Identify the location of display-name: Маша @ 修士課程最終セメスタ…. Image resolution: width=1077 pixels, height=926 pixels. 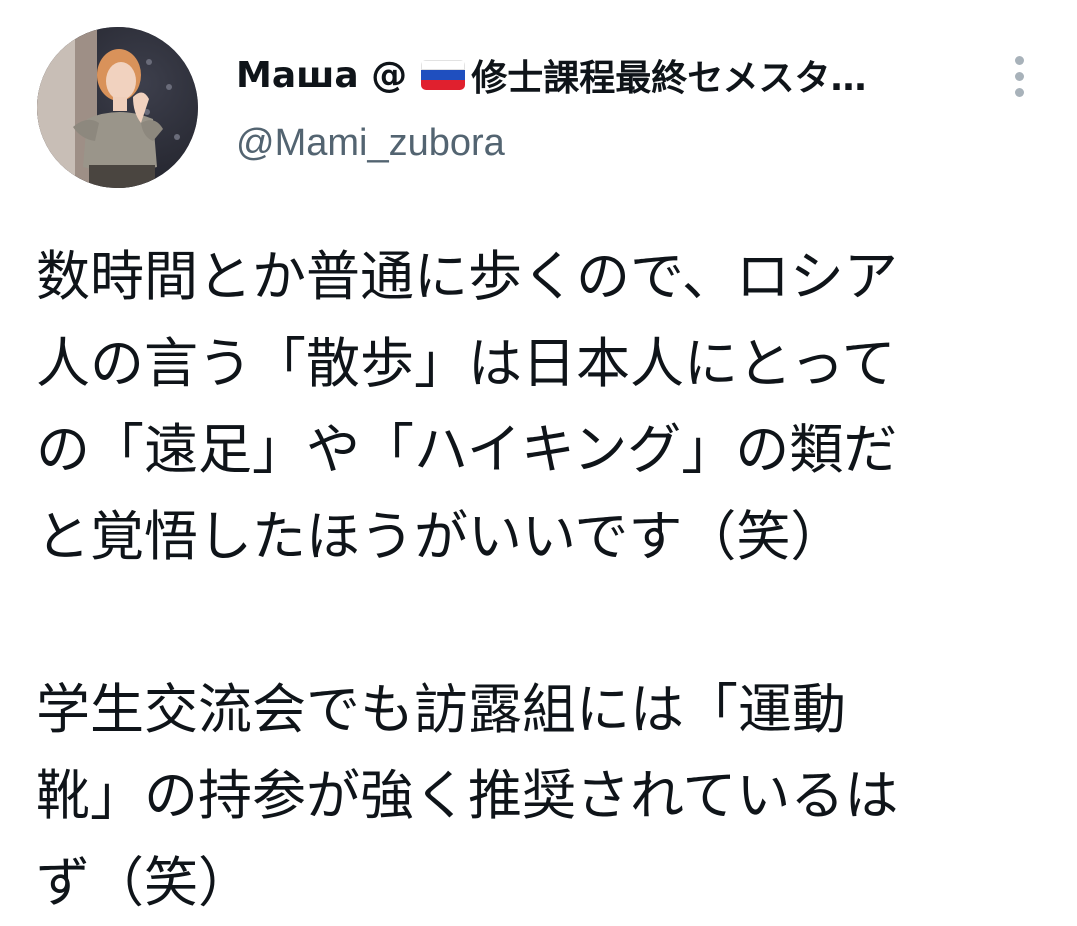
(551, 75).